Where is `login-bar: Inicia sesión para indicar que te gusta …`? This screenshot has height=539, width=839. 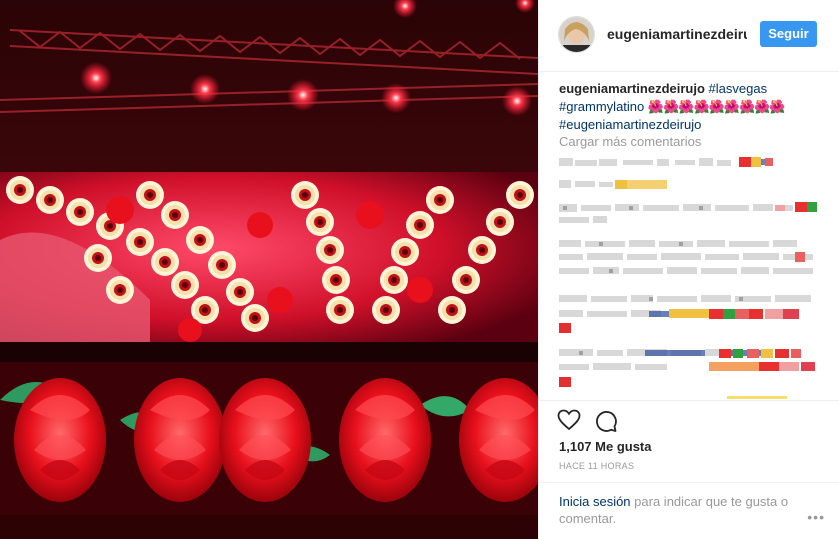 login-bar: Inicia sesión para indicar que te gusta … is located at coordinates (689, 510).